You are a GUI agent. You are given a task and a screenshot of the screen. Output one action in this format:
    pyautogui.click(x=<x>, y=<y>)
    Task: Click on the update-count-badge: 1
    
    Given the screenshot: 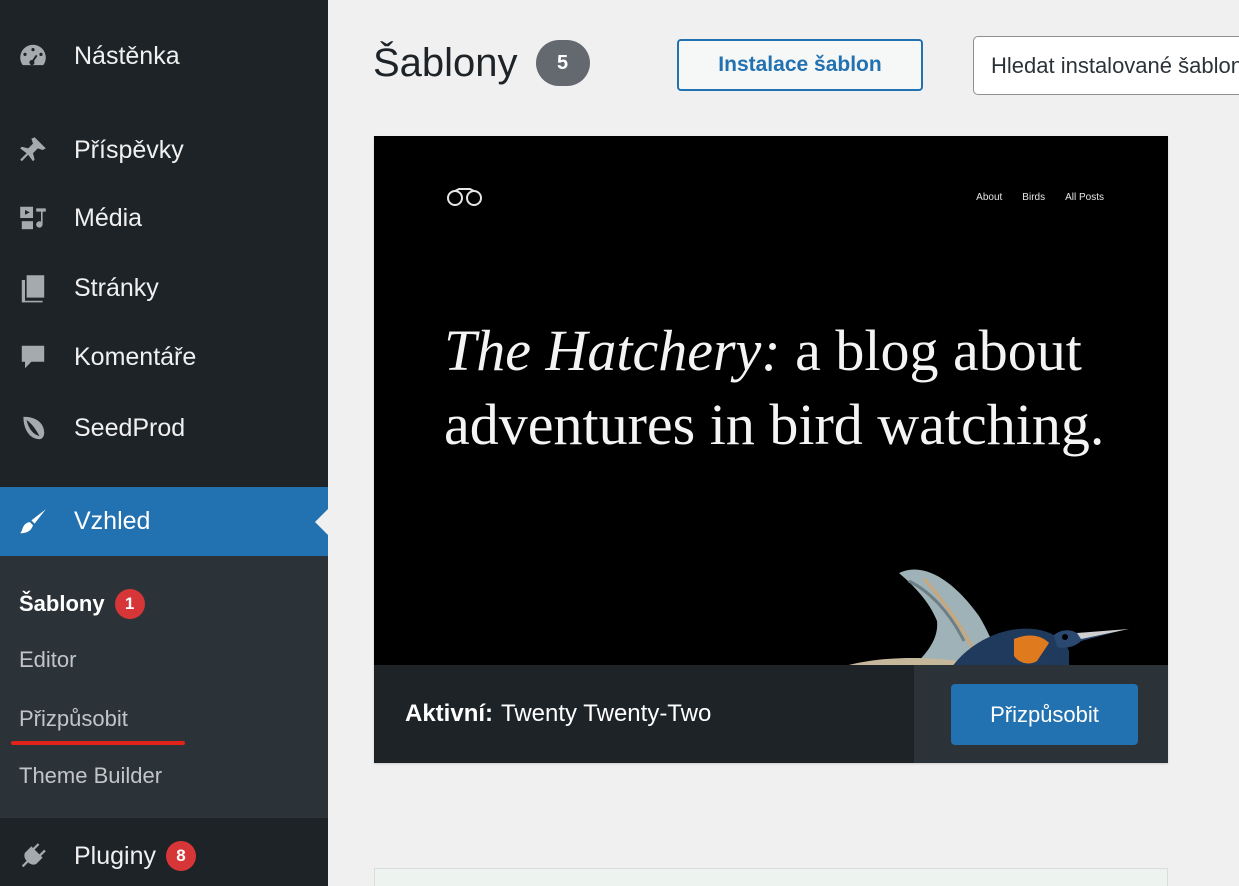 What is the action you would take?
    pyautogui.click(x=129, y=604)
    